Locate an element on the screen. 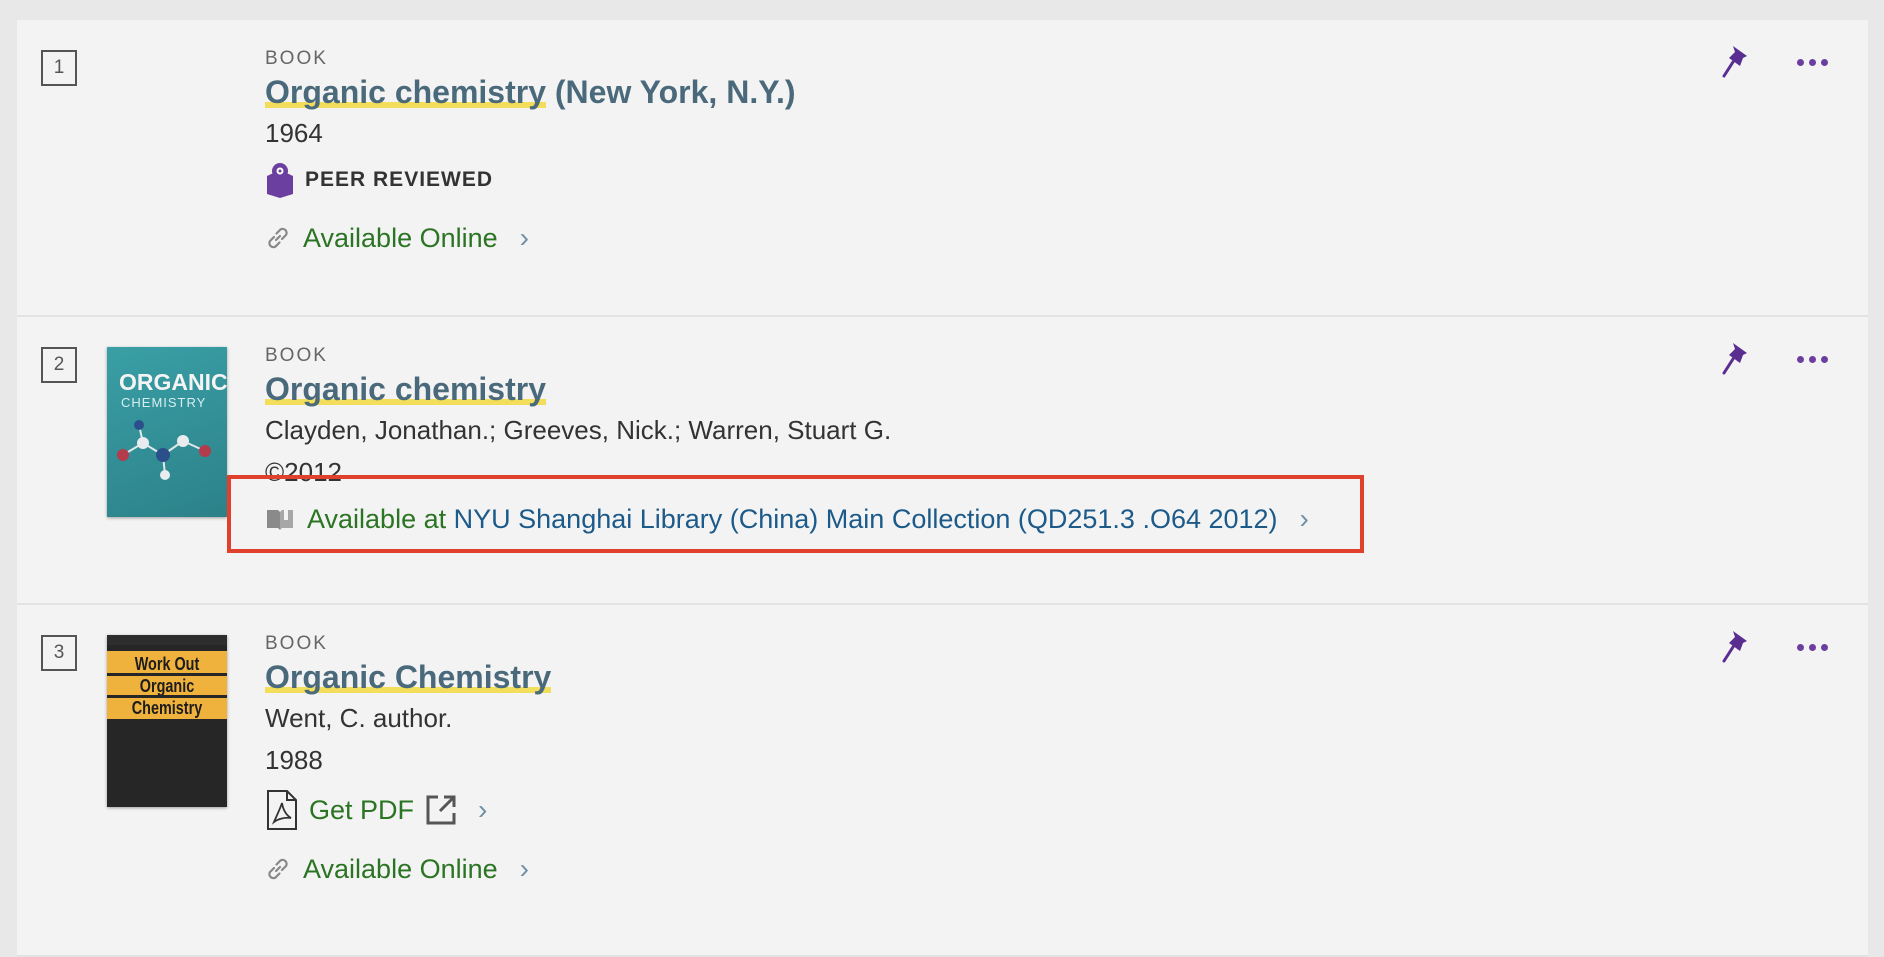 Image resolution: width=1884 pixels, height=957 pixels. book-cover: ORGANIC CHEMISTRY is located at coordinates (167, 432).